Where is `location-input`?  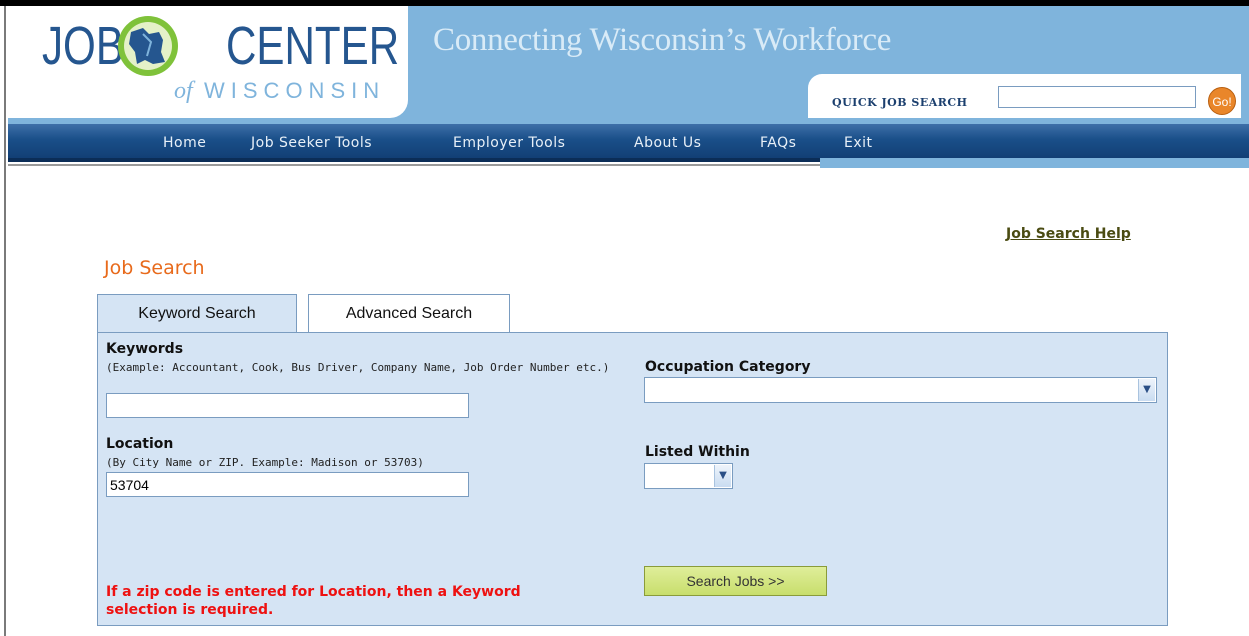 location-input is located at coordinates (287, 484).